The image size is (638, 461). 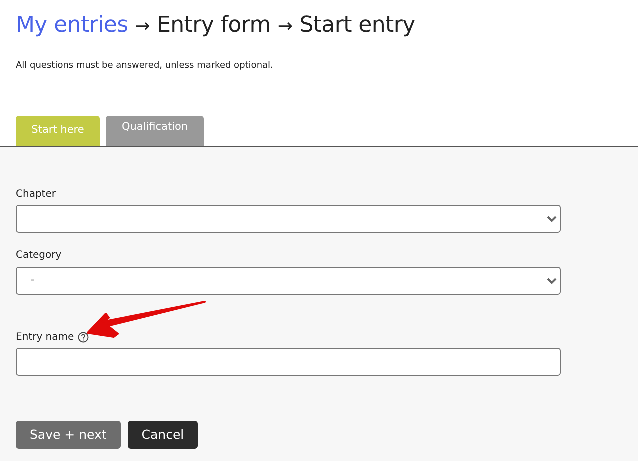 I want to click on field-label: Entry name, so click(x=45, y=337).